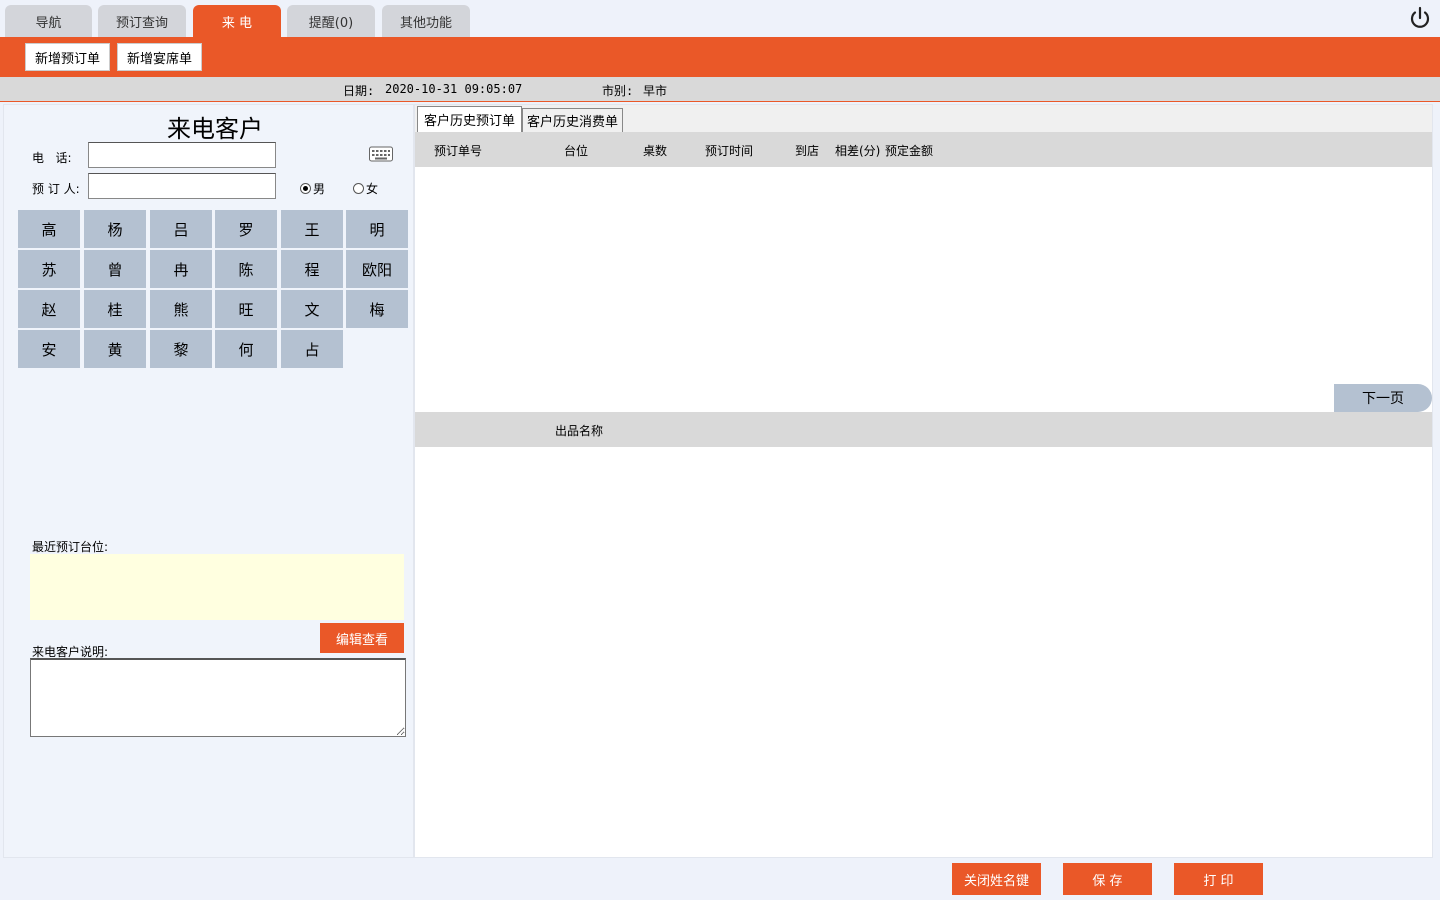 This screenshot has width=1440, height=900. I want to click on surname-key: 曾, so click(115, 269).